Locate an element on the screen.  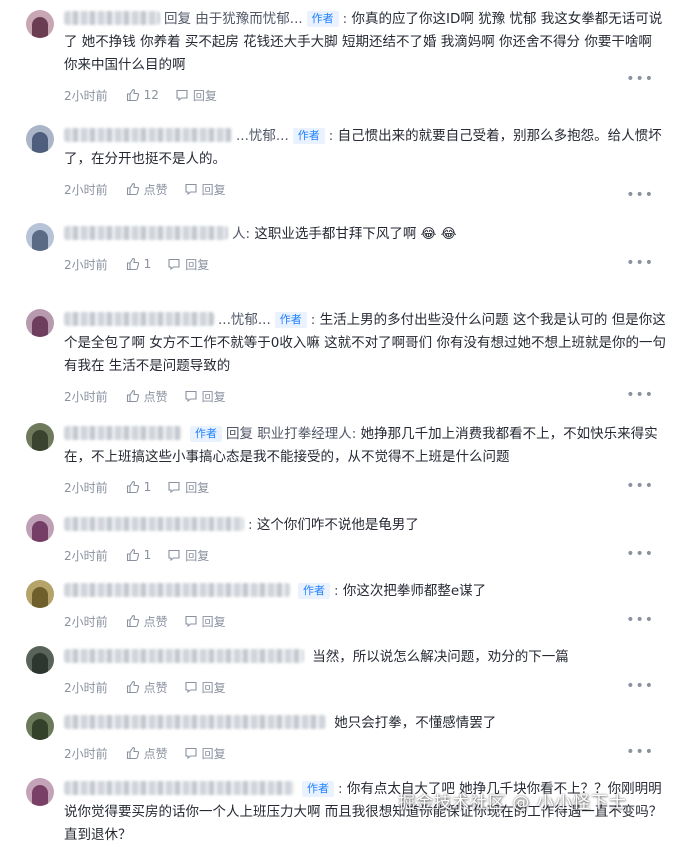
watermark: 掘金技术社区 @ 小小怪下士 is located at coordinates (512, 803).